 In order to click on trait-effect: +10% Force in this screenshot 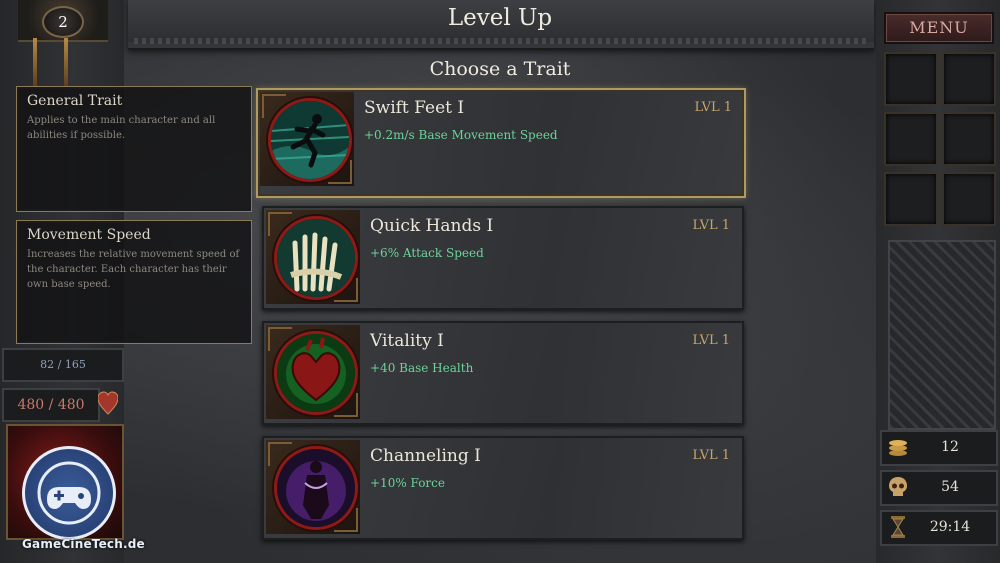, I will do `click(407, 483)`.